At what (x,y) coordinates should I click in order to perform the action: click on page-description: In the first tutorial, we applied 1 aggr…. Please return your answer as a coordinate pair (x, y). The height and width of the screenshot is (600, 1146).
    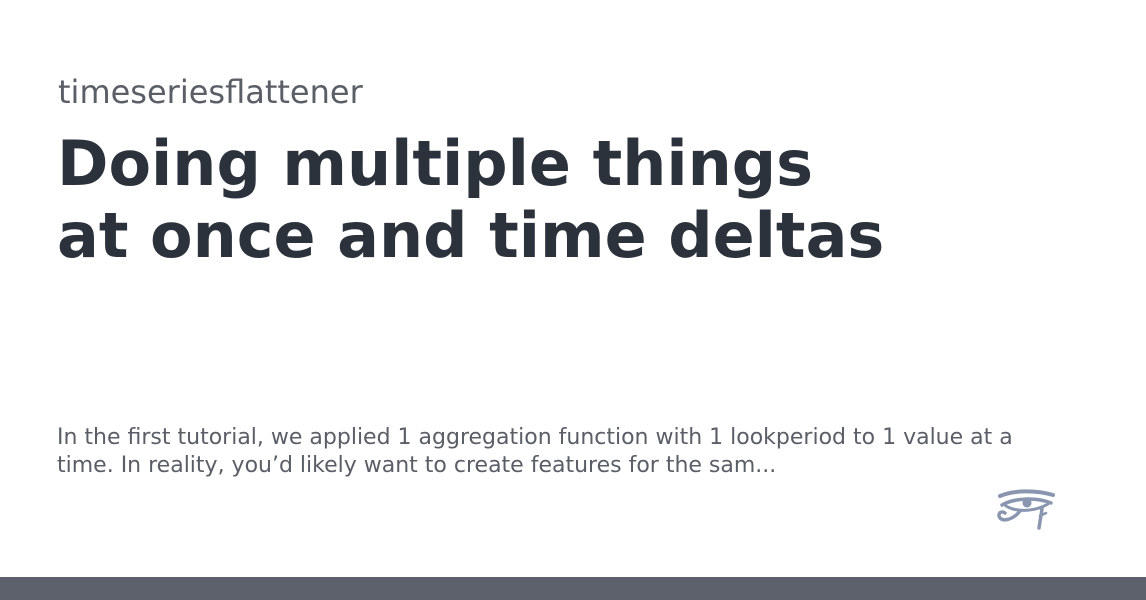
    Looking at the image, I should click on (535, 451).